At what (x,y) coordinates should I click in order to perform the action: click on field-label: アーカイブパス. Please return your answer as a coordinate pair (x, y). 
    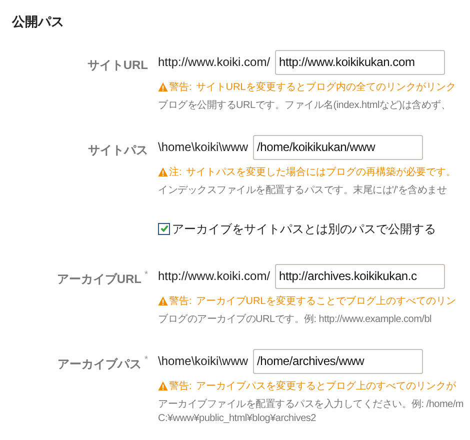
    Looking at the image, I should click on (99, 364).